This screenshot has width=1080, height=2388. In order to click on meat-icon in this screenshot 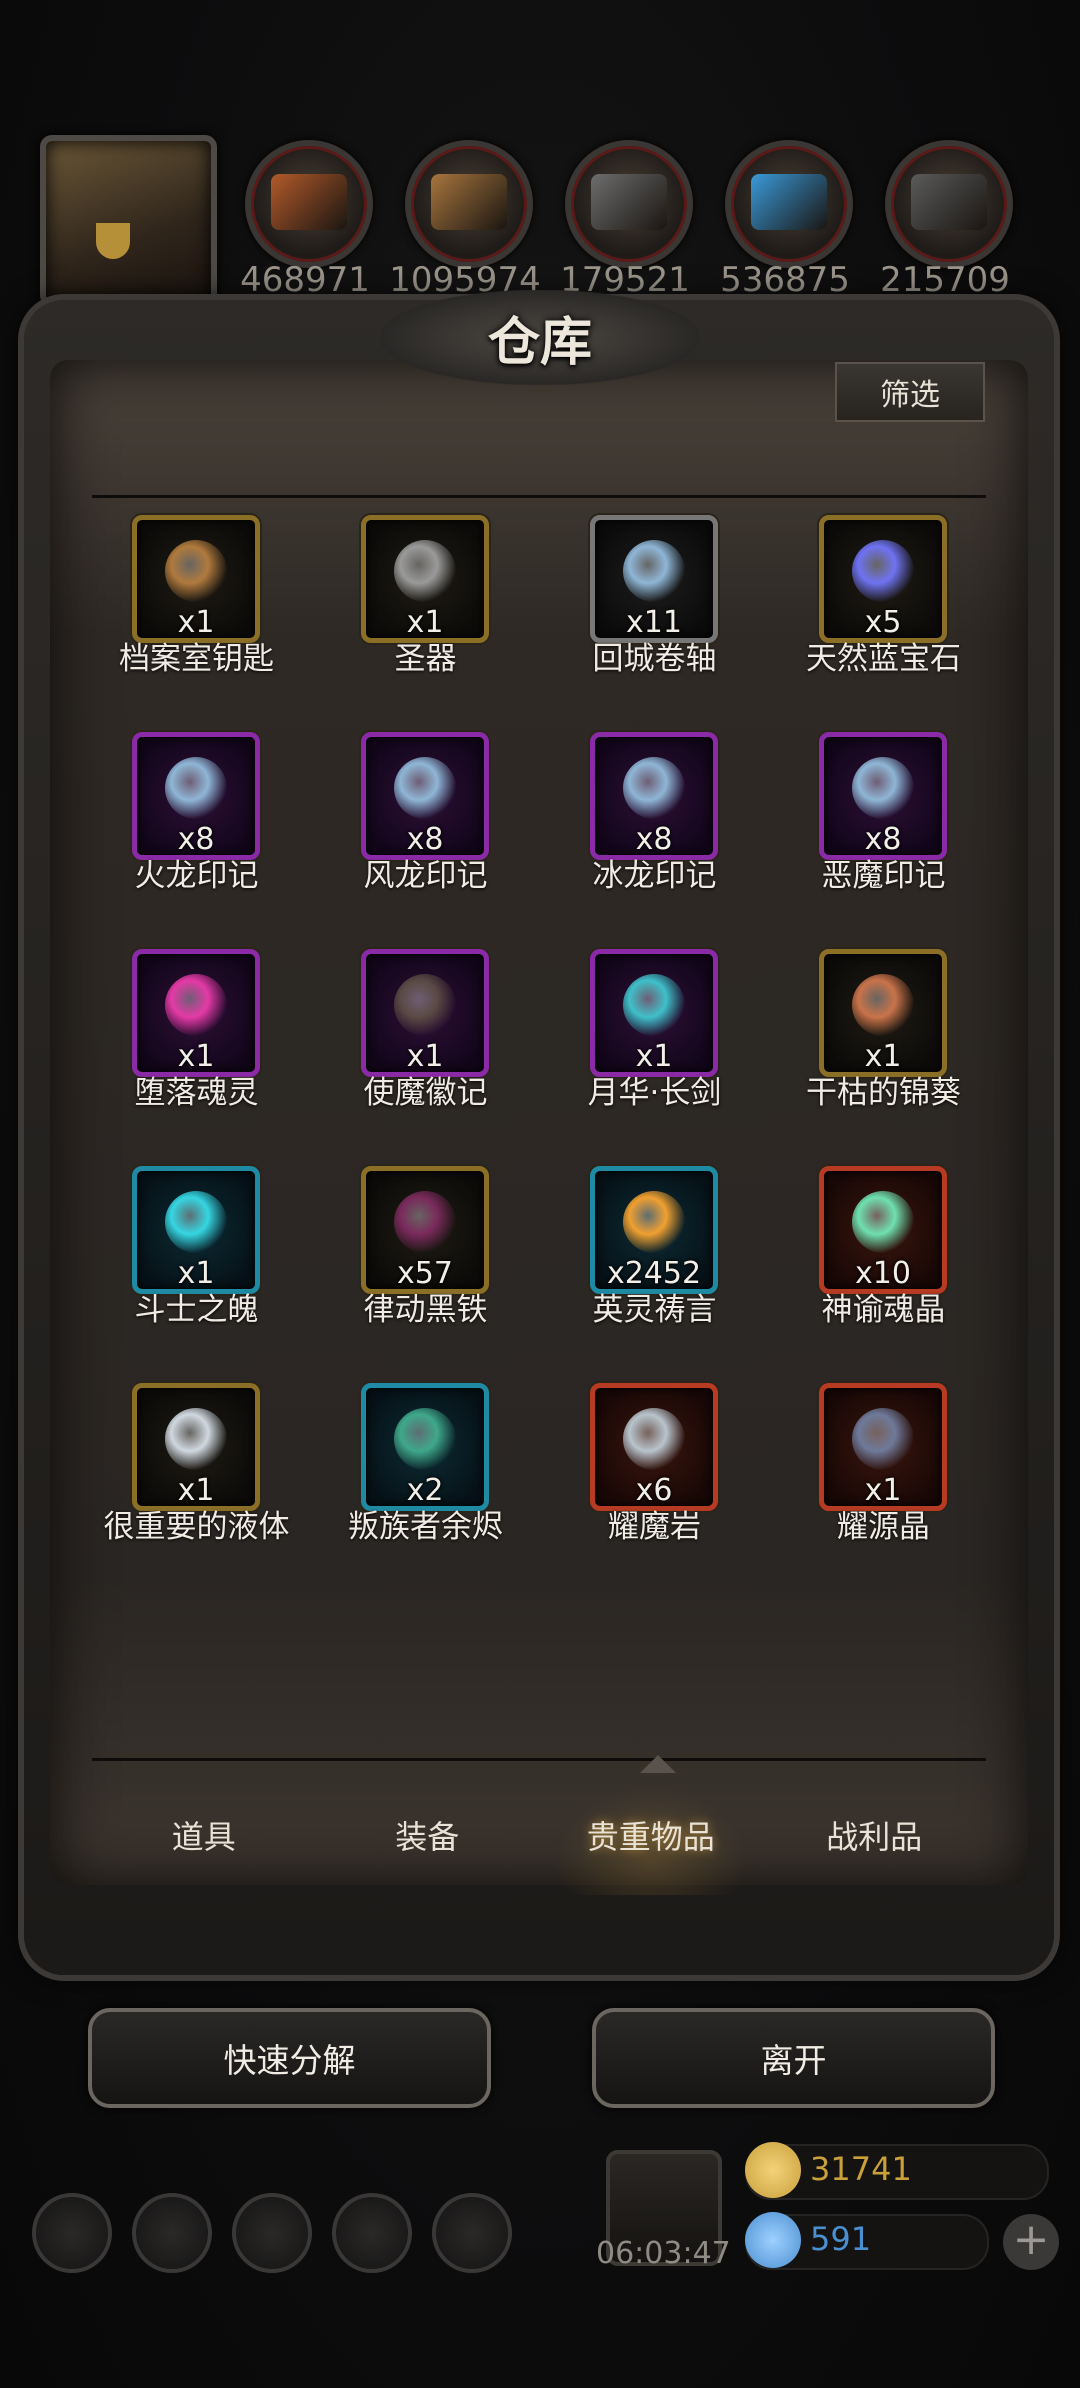, I will do `click(309, 204)`.